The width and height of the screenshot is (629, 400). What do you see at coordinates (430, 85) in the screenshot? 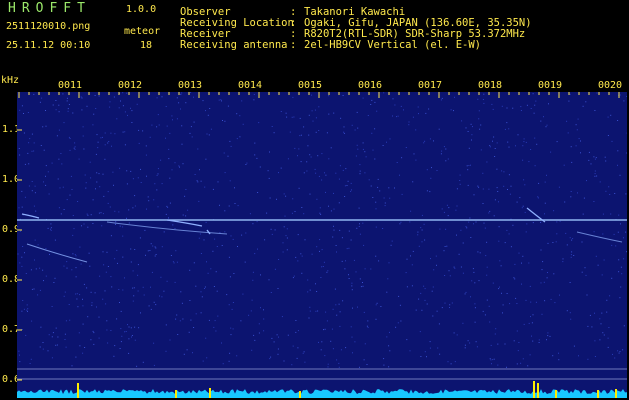
I see `x-tick-label: 0017` at bounding box center [430, 85].